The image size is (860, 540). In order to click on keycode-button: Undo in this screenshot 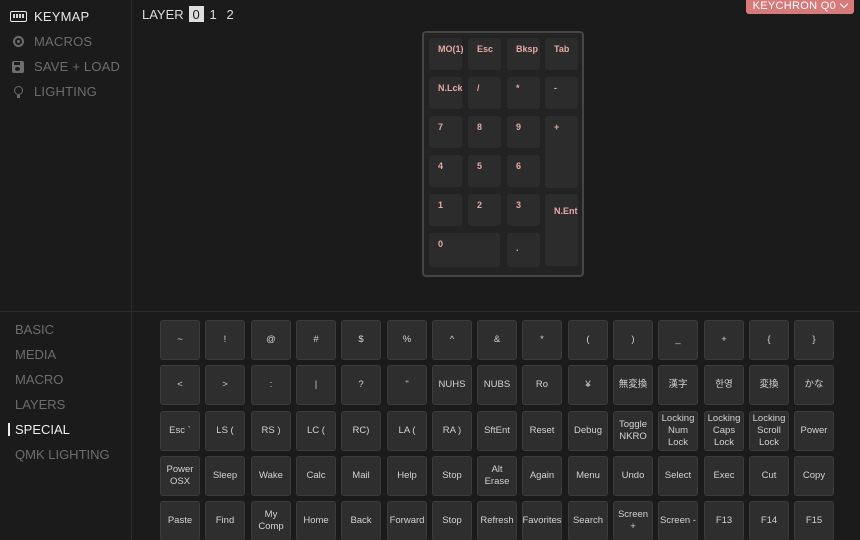, I will do `click(633, 476)`.